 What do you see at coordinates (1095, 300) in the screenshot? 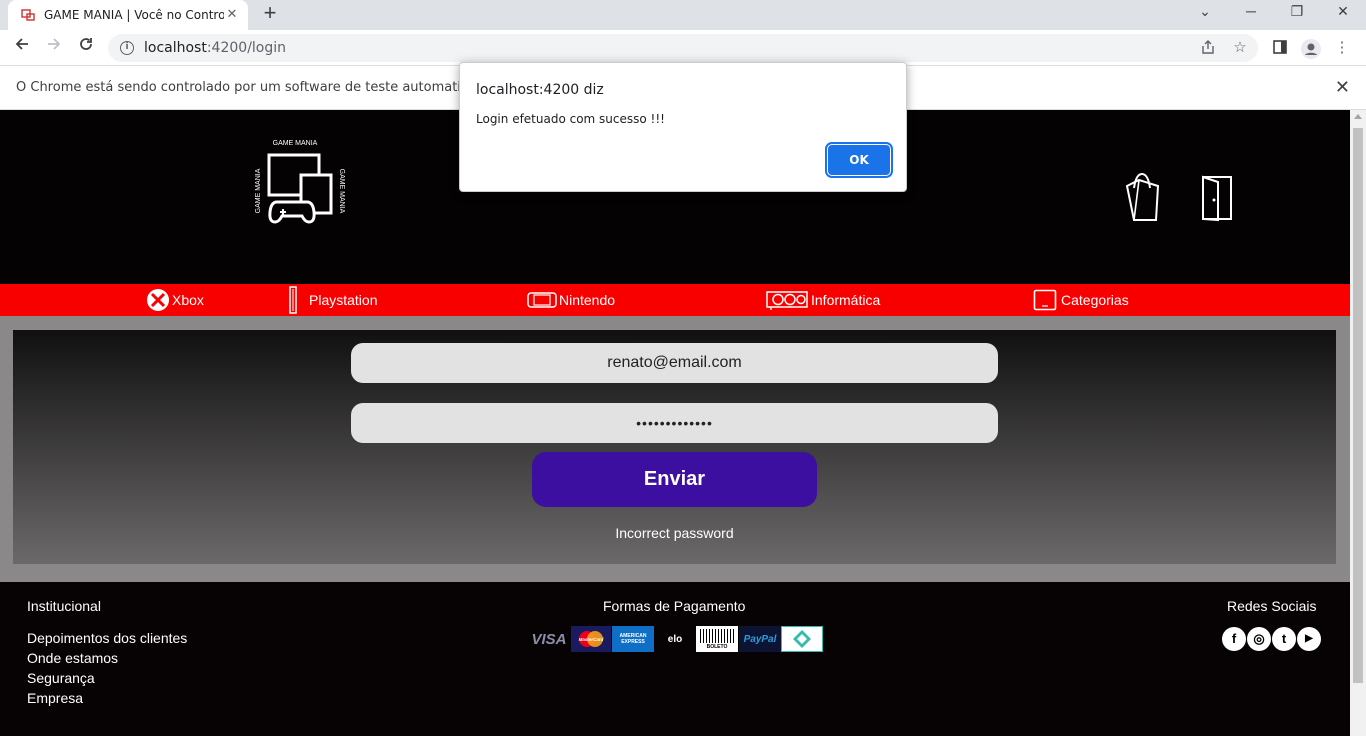
I see `nav-label: Categorias` at bounding box center [1095, 300].